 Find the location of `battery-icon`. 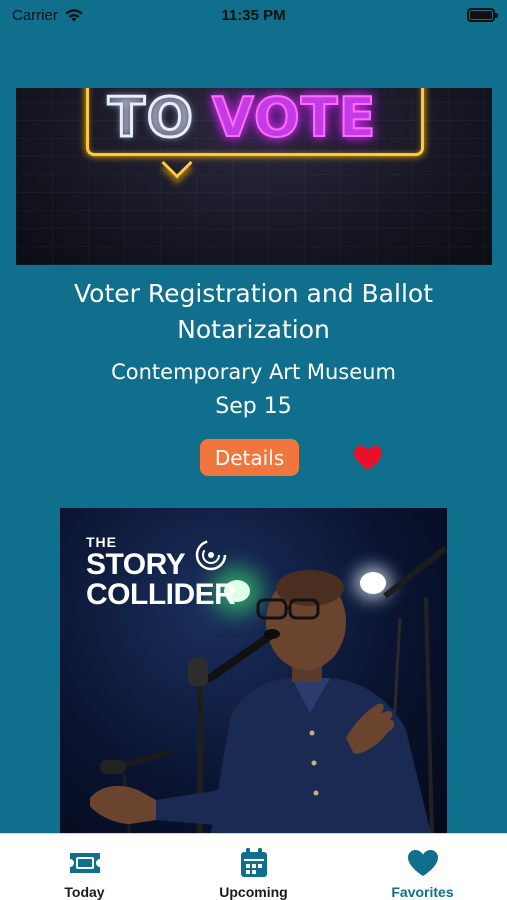

battery-icon is located at coordinates (482, 15).